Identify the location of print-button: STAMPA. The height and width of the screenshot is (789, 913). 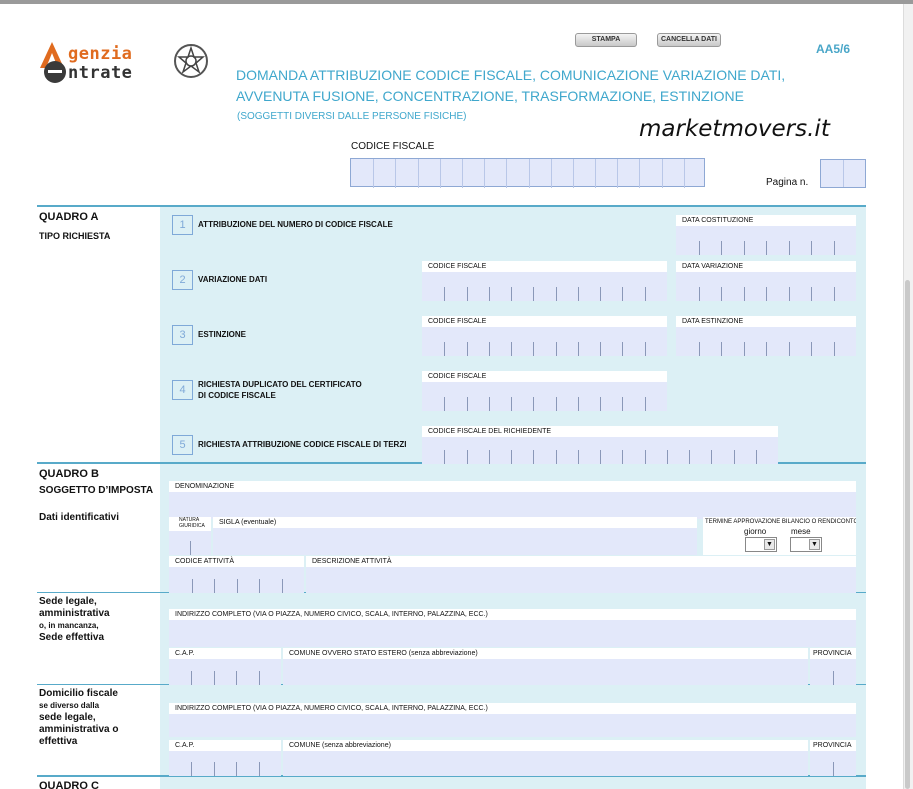
(606, 40).